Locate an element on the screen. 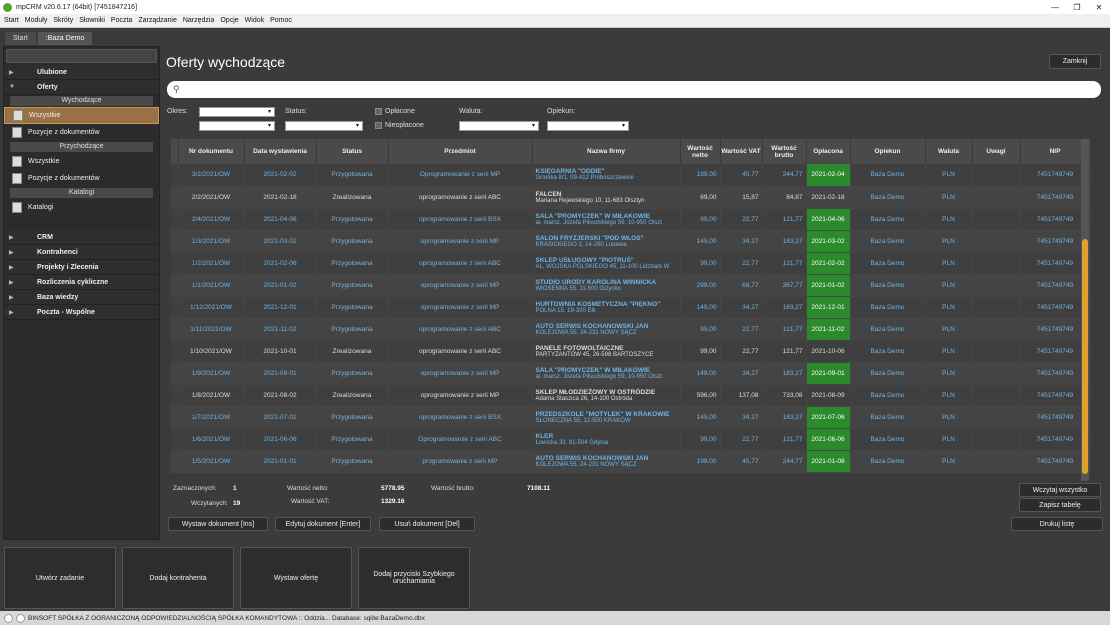  menu-start: Start is located at coordinates (11, 20).